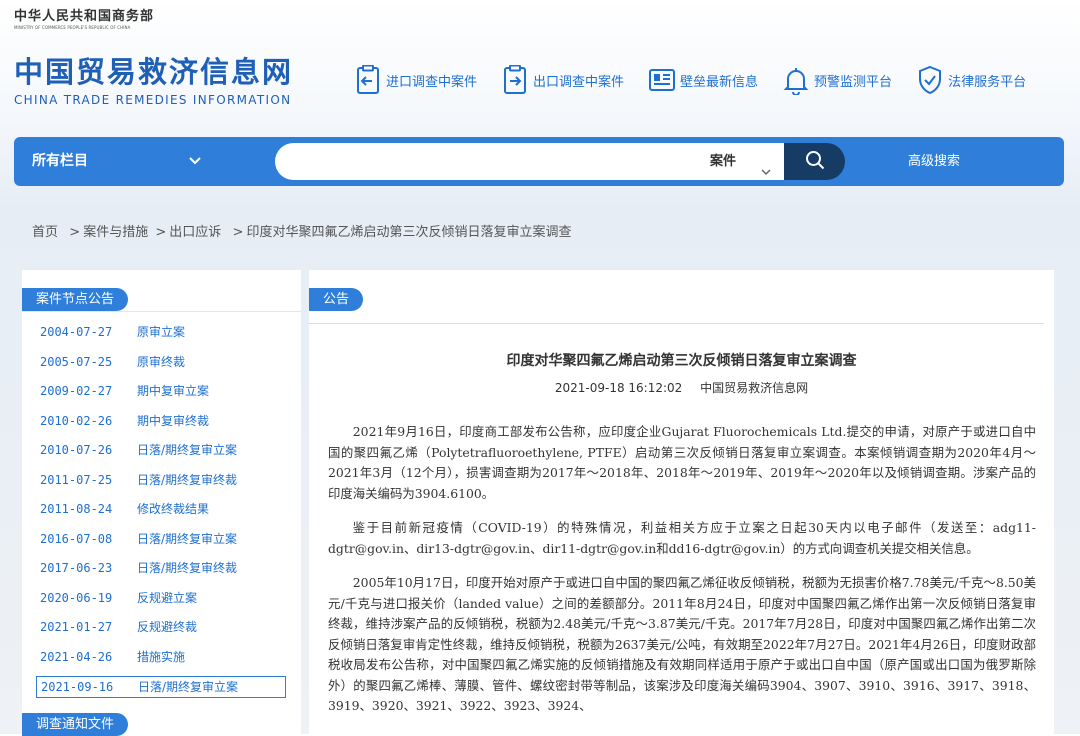 Image resolution: width=1080 pixels, height=736 pixels. I want to click on node-date: 2009-02-27, so click(76, 391).